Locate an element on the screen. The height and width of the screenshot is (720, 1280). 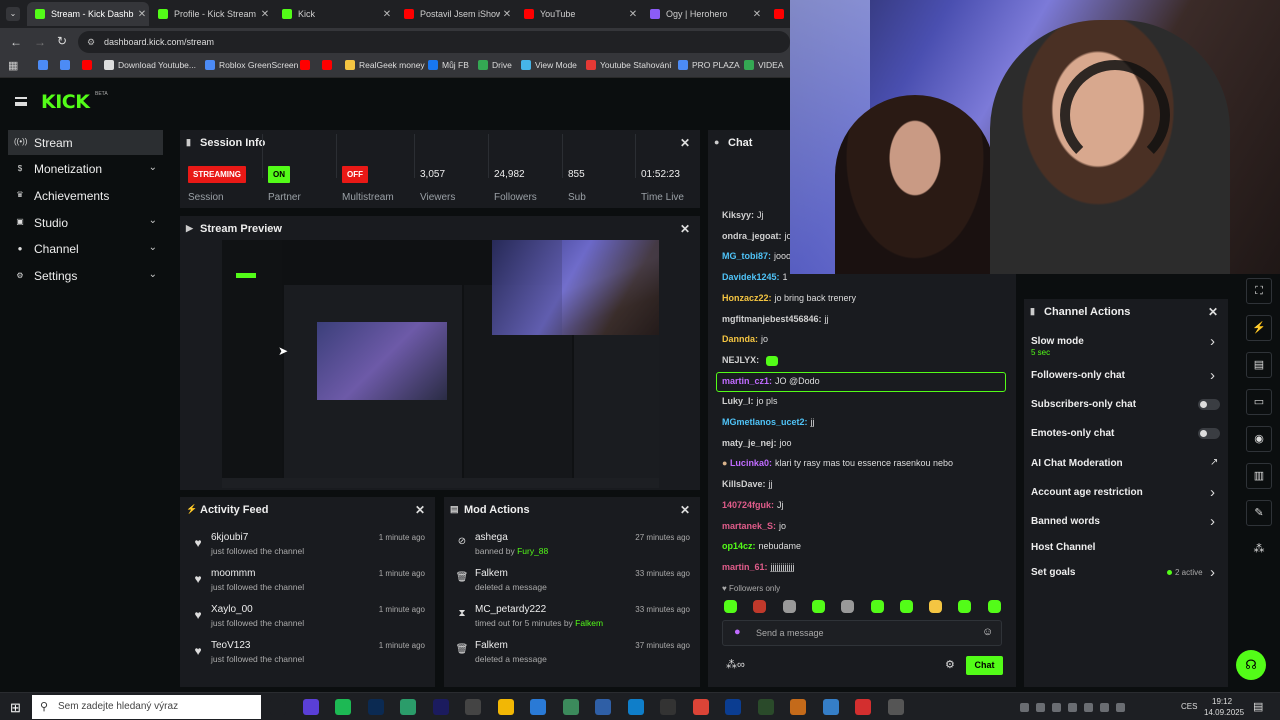
bookmark-item: Youtube Stahování is located at coordinates (629, 65).